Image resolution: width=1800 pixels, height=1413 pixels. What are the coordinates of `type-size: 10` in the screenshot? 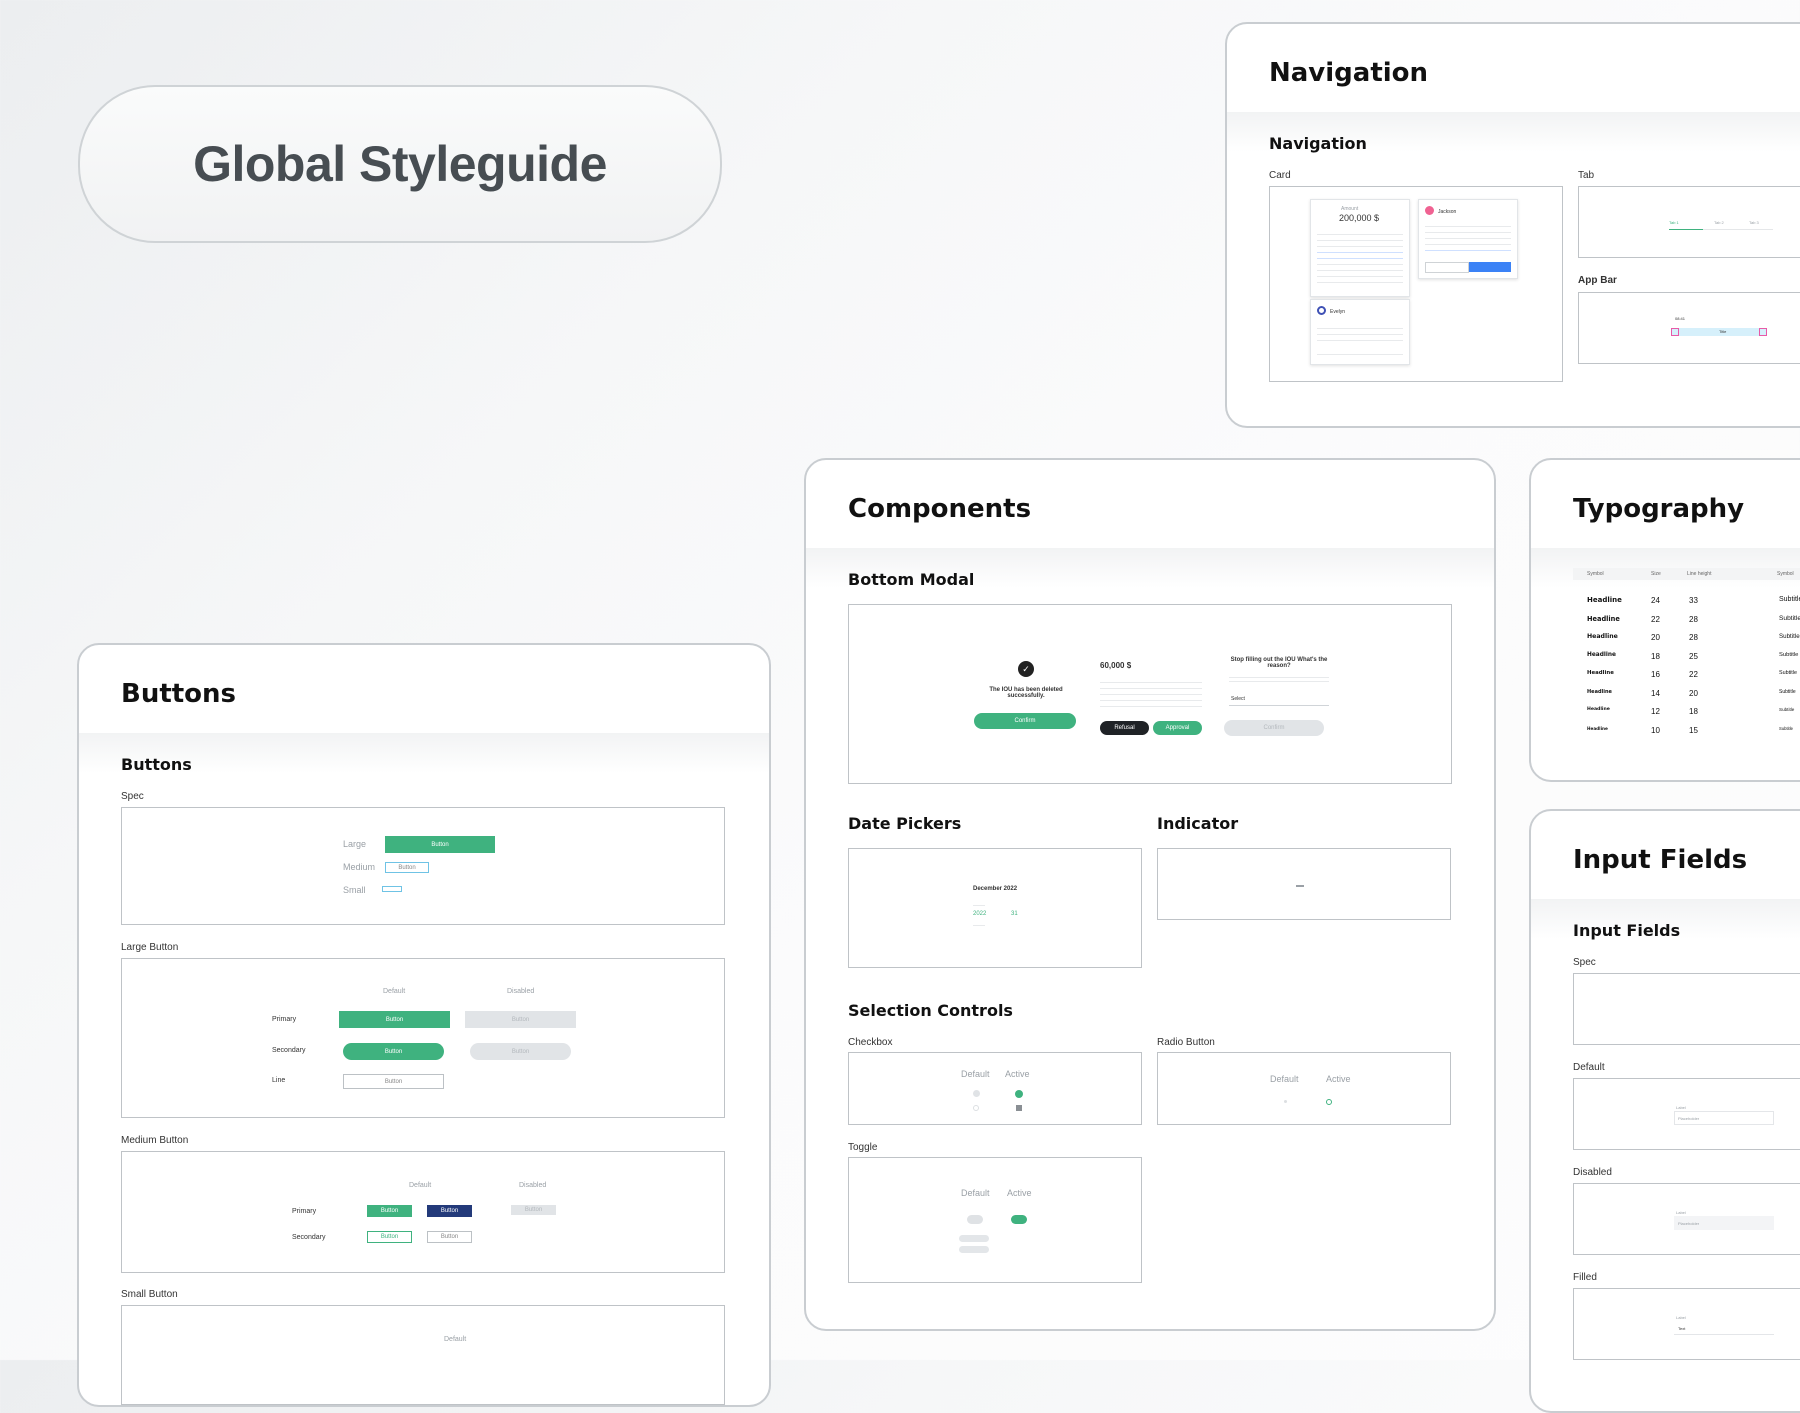 It's located at (1655, 730).